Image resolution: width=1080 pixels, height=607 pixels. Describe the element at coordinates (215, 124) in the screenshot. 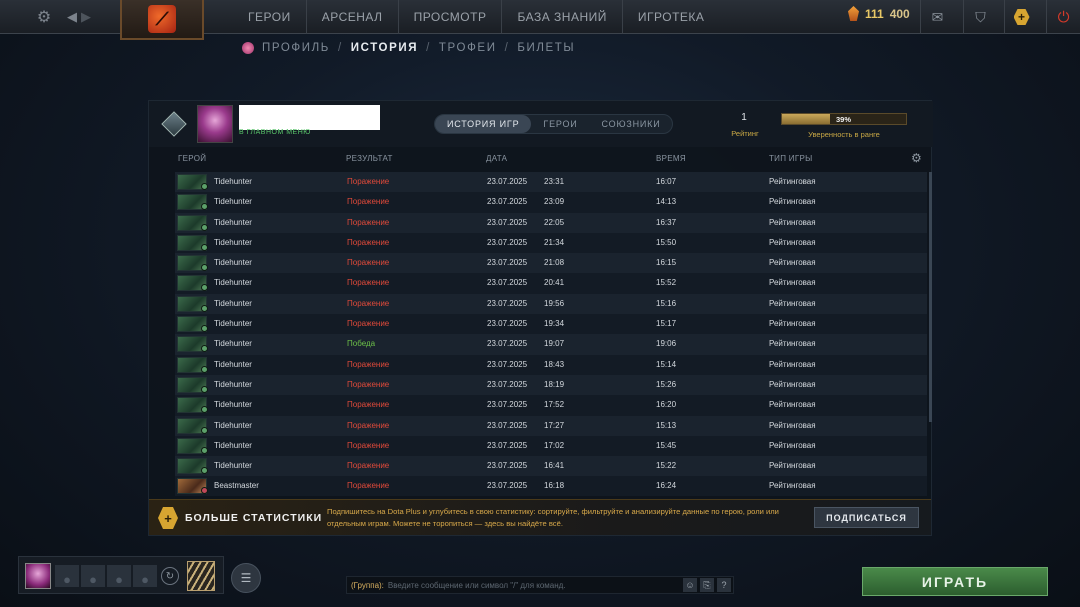

I see `player-avatar` at that location.